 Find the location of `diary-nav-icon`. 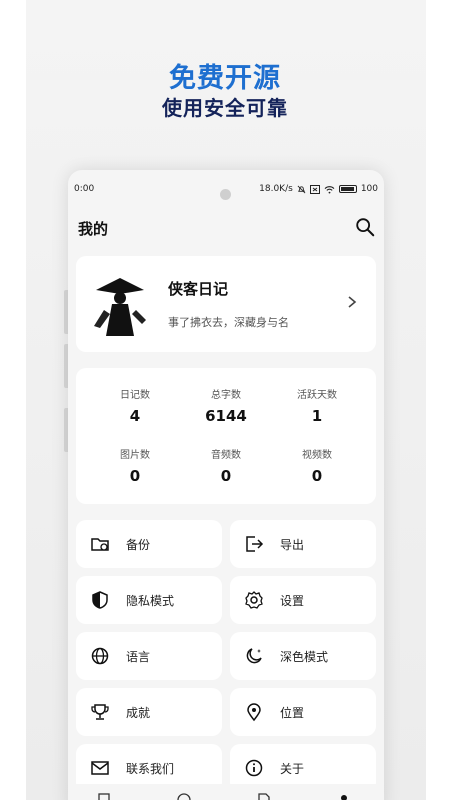

diary-nav-icon is located at coordinates (104, 796).